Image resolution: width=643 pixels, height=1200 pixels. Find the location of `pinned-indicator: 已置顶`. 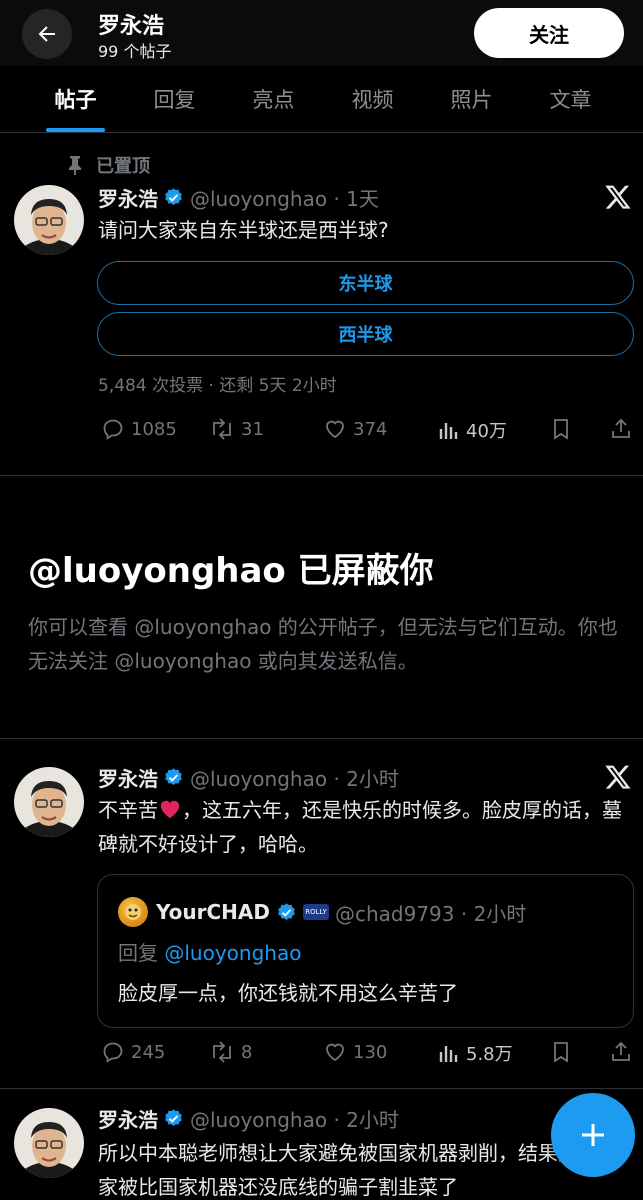

pinned-indicator: 已置顶 is located at coordinates (108, 165).